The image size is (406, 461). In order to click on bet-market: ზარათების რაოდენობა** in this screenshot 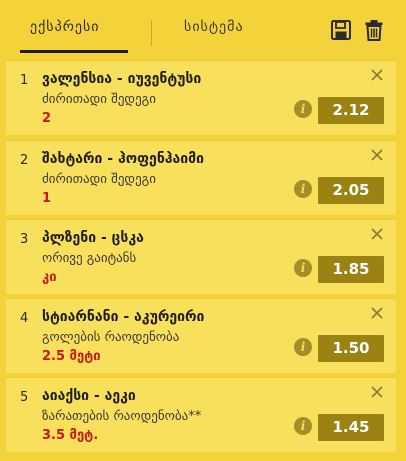, I will do `click(122, 416)`.